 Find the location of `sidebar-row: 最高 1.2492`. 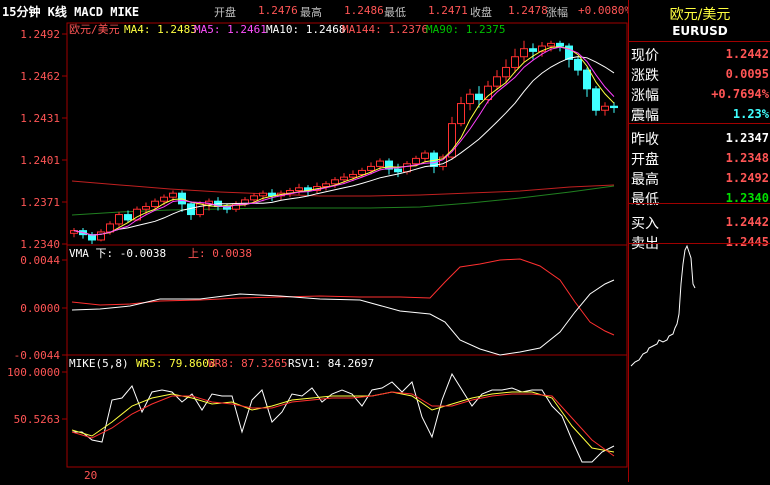

sidebar-row: 最高 1.2492 is located at coordinates (699, 178).